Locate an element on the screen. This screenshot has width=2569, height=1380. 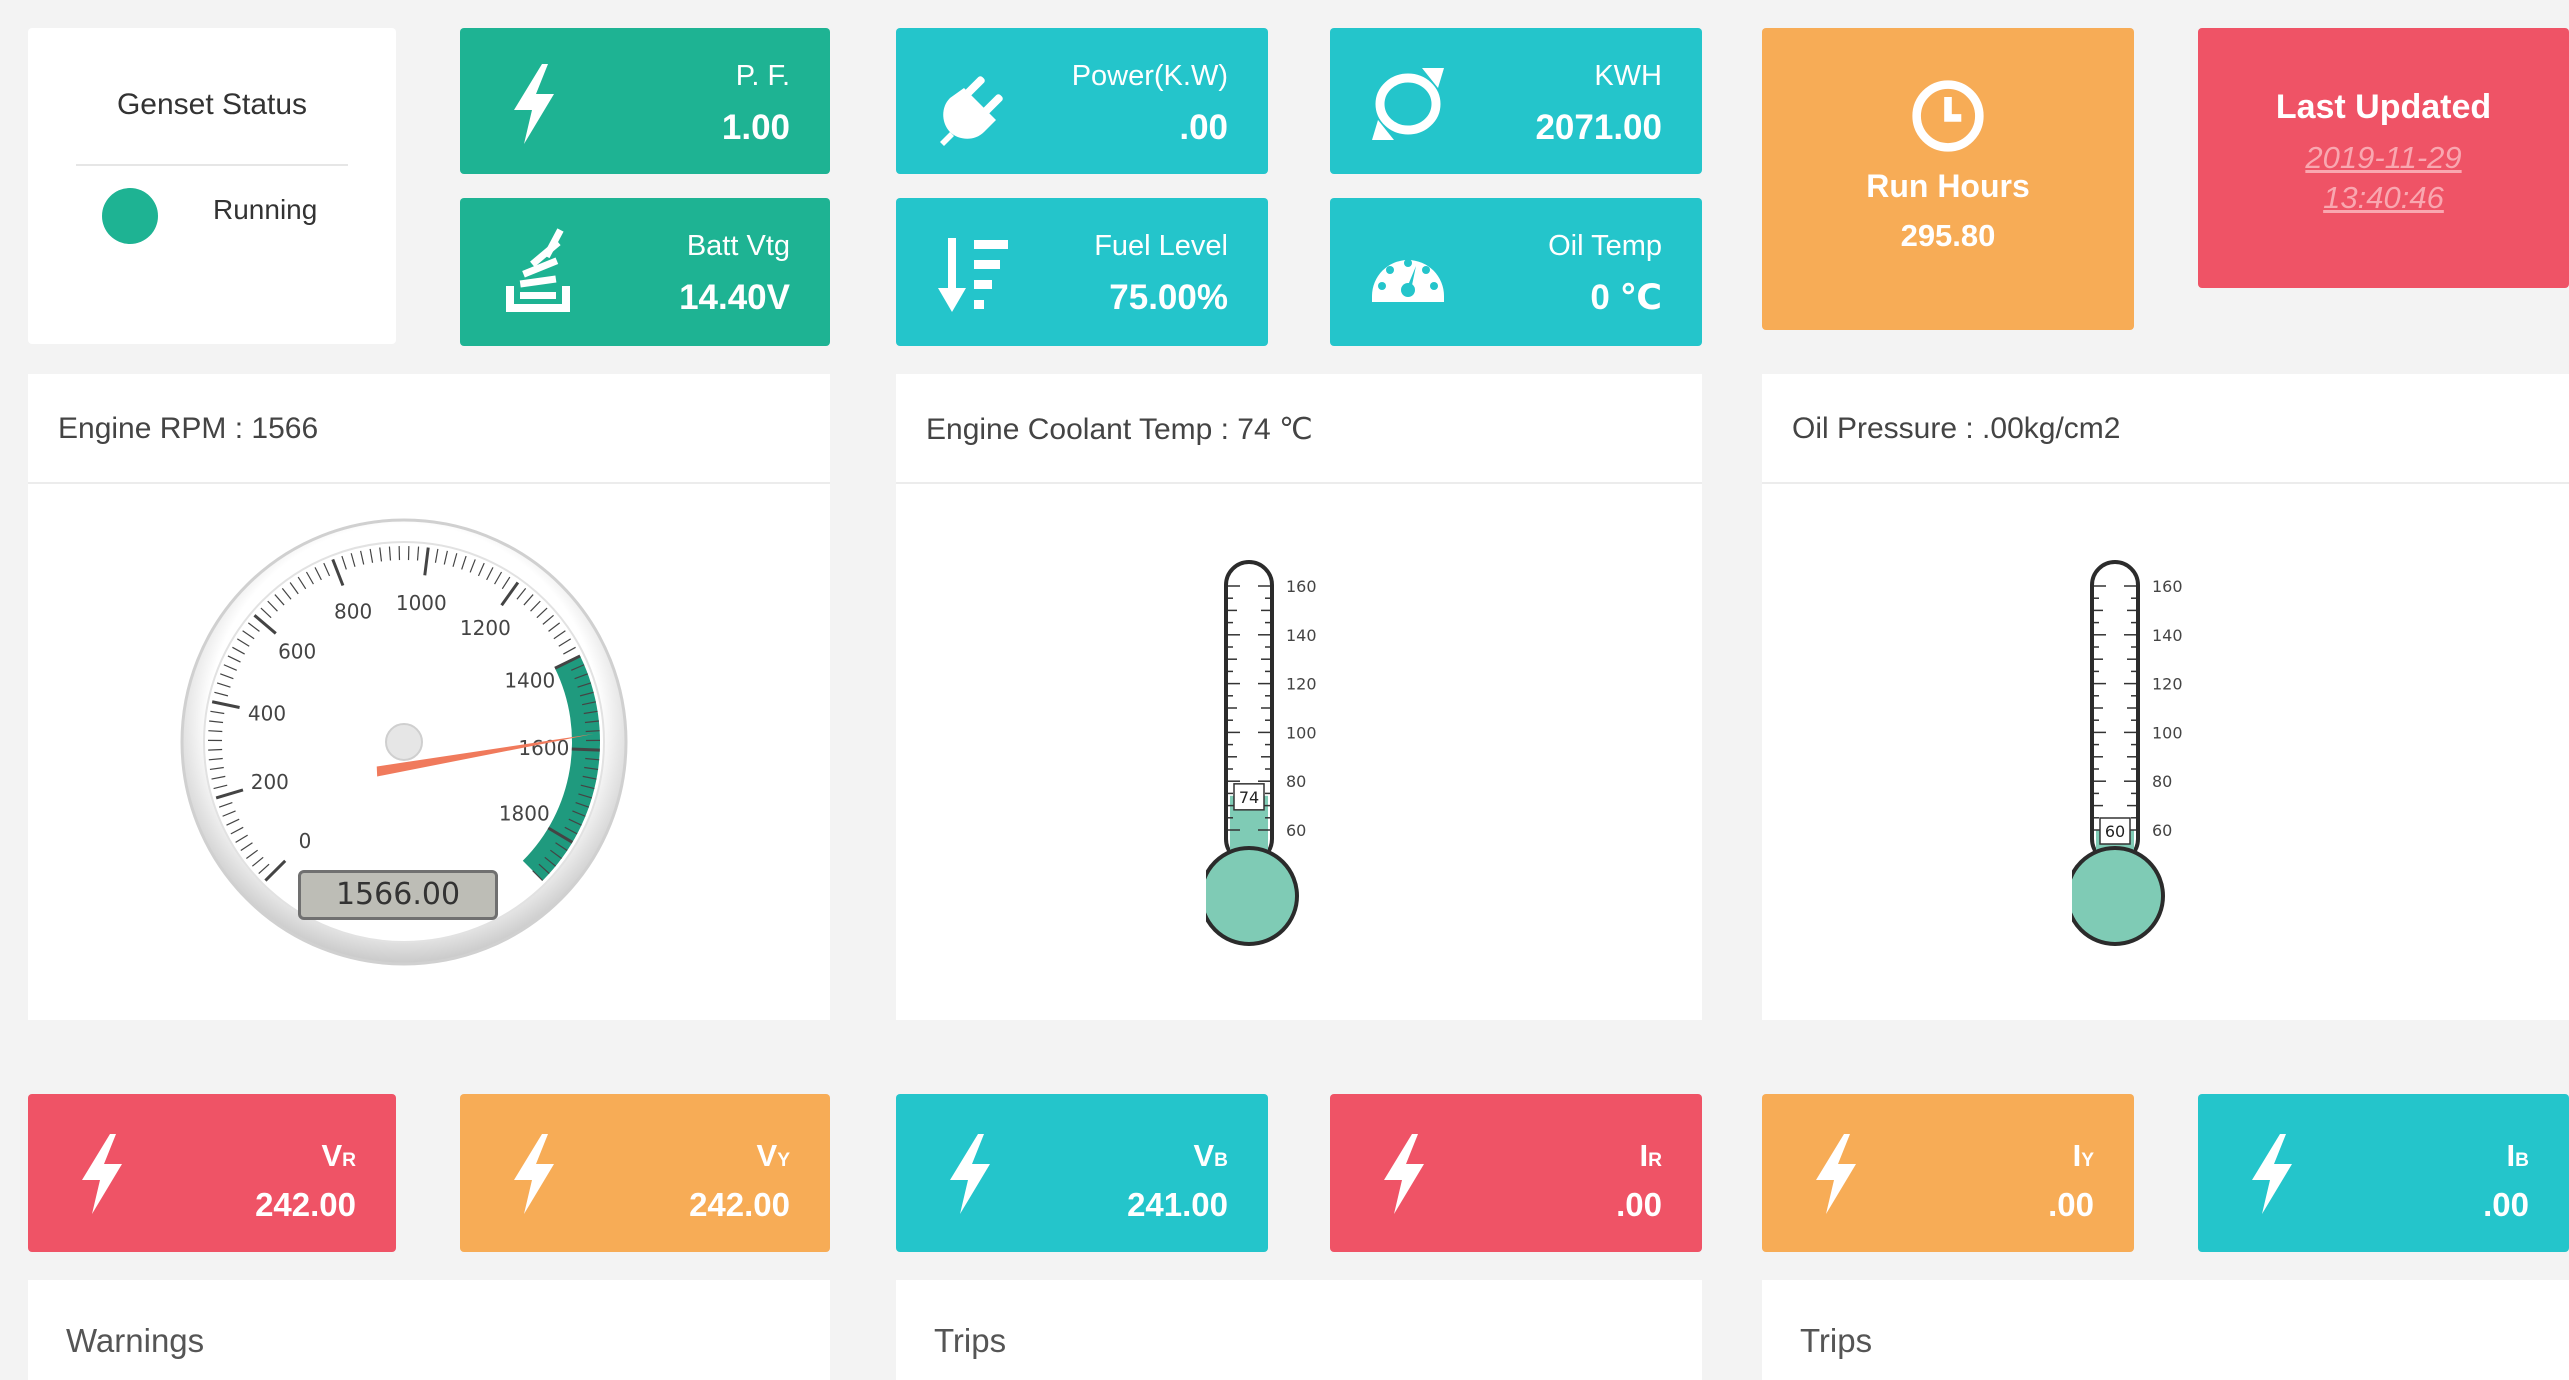
vr-tile: VR 242.00 is located at coordinates (212, 1173).